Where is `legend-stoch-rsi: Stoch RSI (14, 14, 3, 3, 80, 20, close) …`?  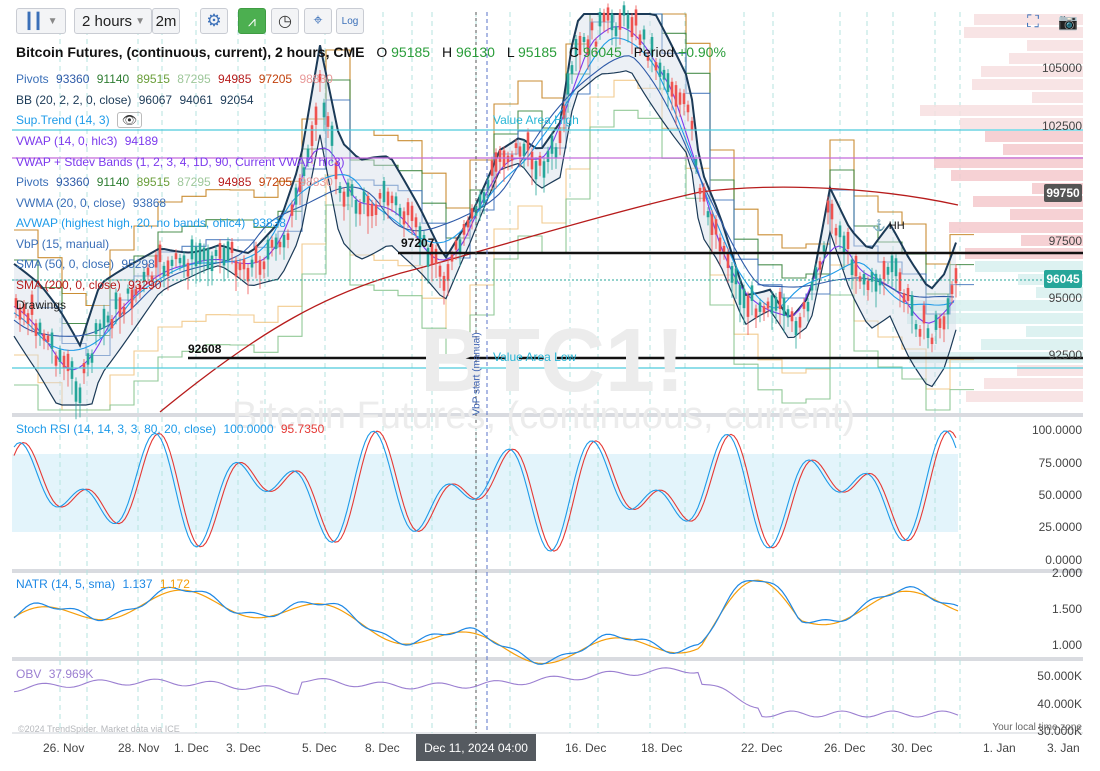
legend-stoch-rsi: Stoch RSI (14, 14, 3, 3, 80, 20, close) … is located at coordinates (172, 429).